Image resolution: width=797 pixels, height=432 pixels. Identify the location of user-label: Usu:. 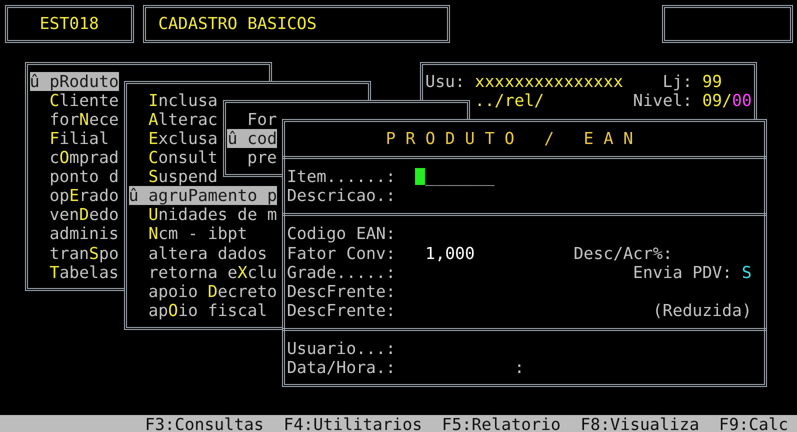
(445, 81).